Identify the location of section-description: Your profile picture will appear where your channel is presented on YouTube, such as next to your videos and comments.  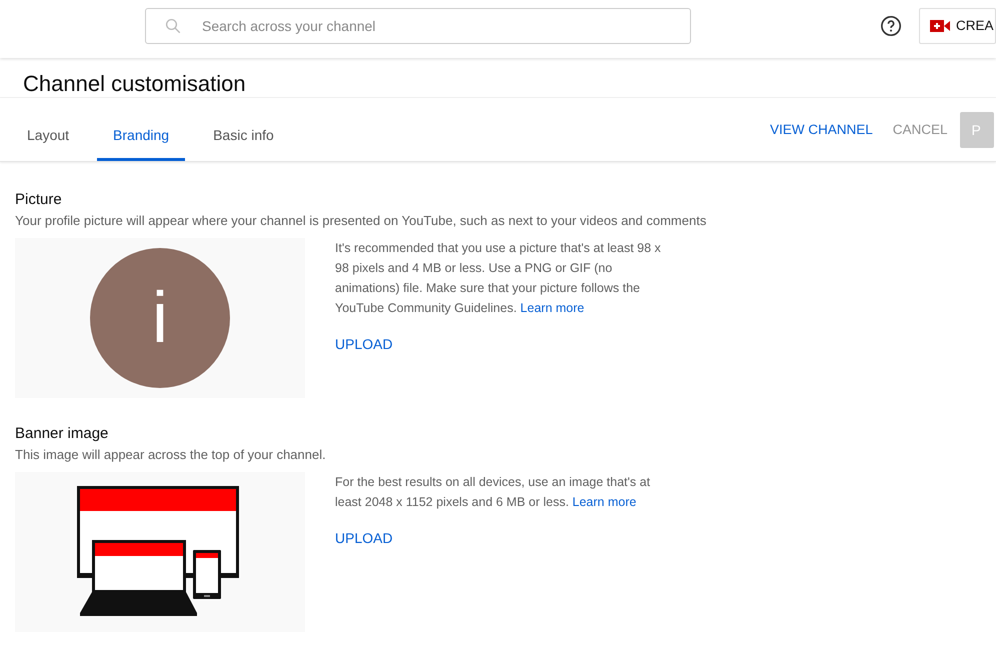
(361, 221).